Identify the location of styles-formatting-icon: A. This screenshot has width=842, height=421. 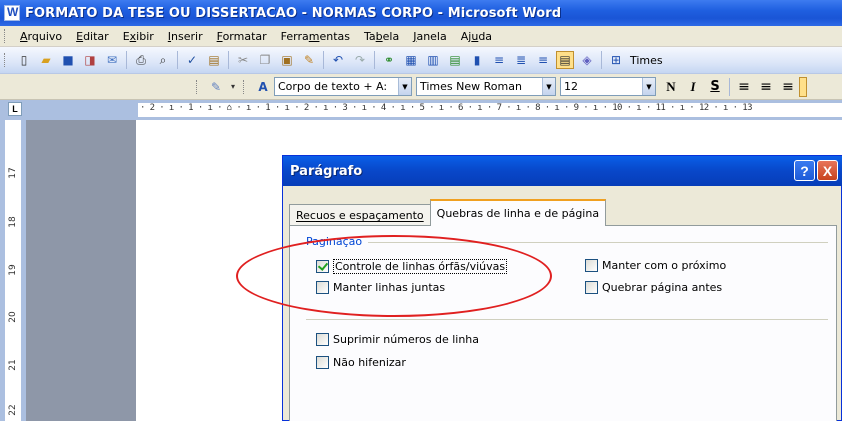
(263, 87).